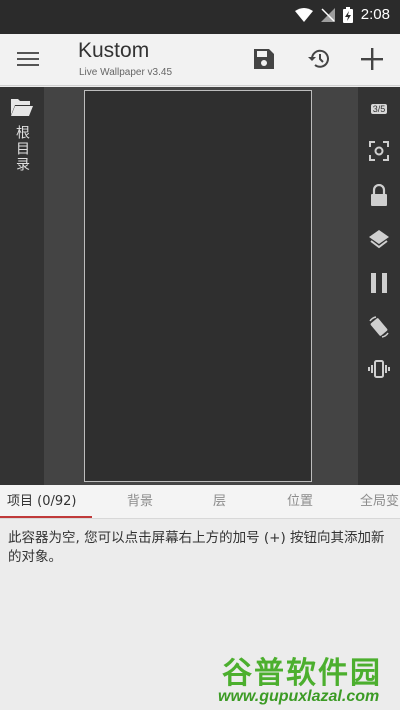 The height and width of the screenshot is (710, 400). I want to click on status-icons: 2:08, so click(342, 14).